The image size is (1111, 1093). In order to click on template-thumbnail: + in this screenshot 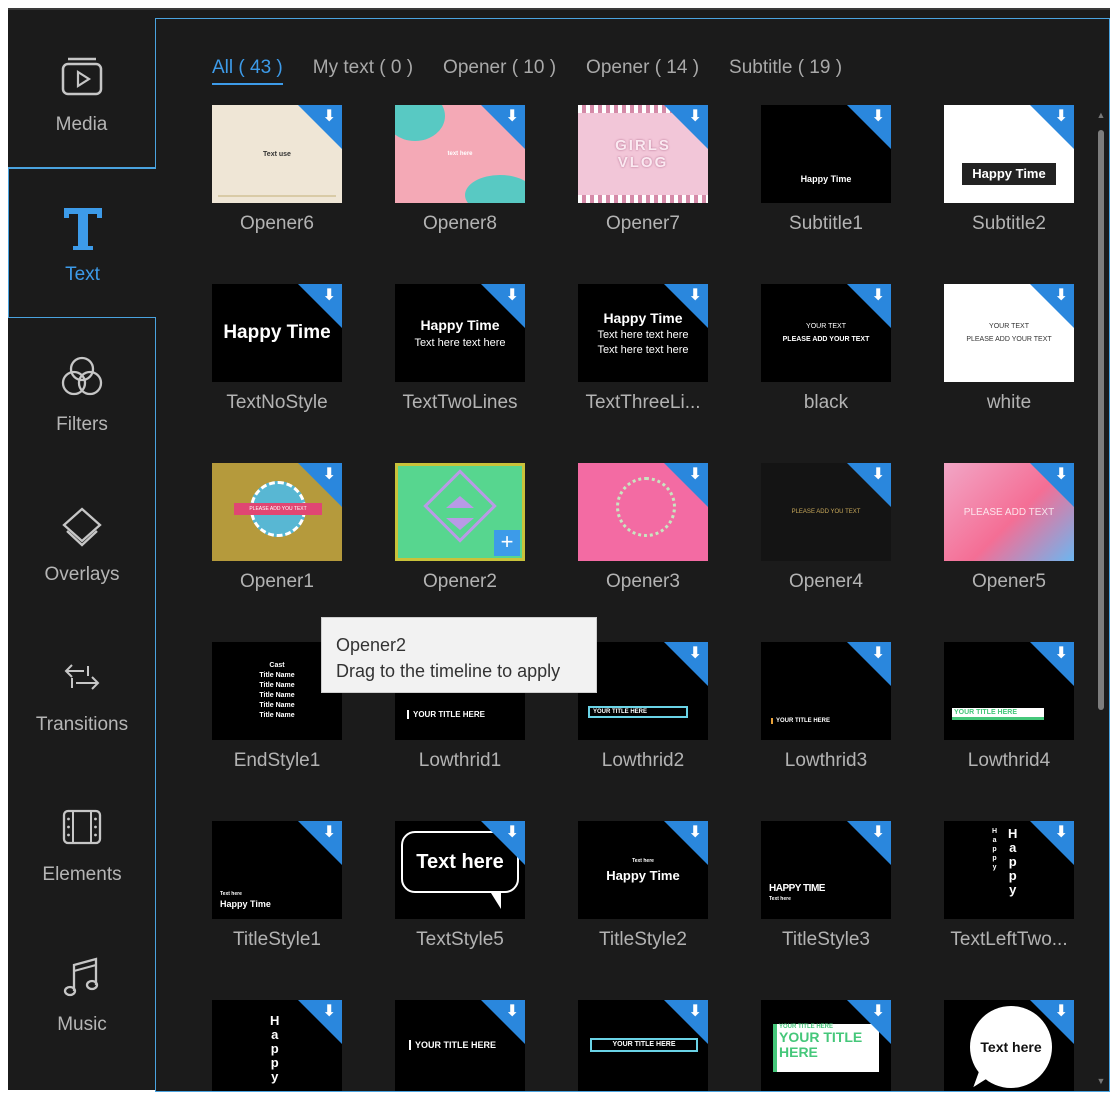, I will do `click(460, 512)`.